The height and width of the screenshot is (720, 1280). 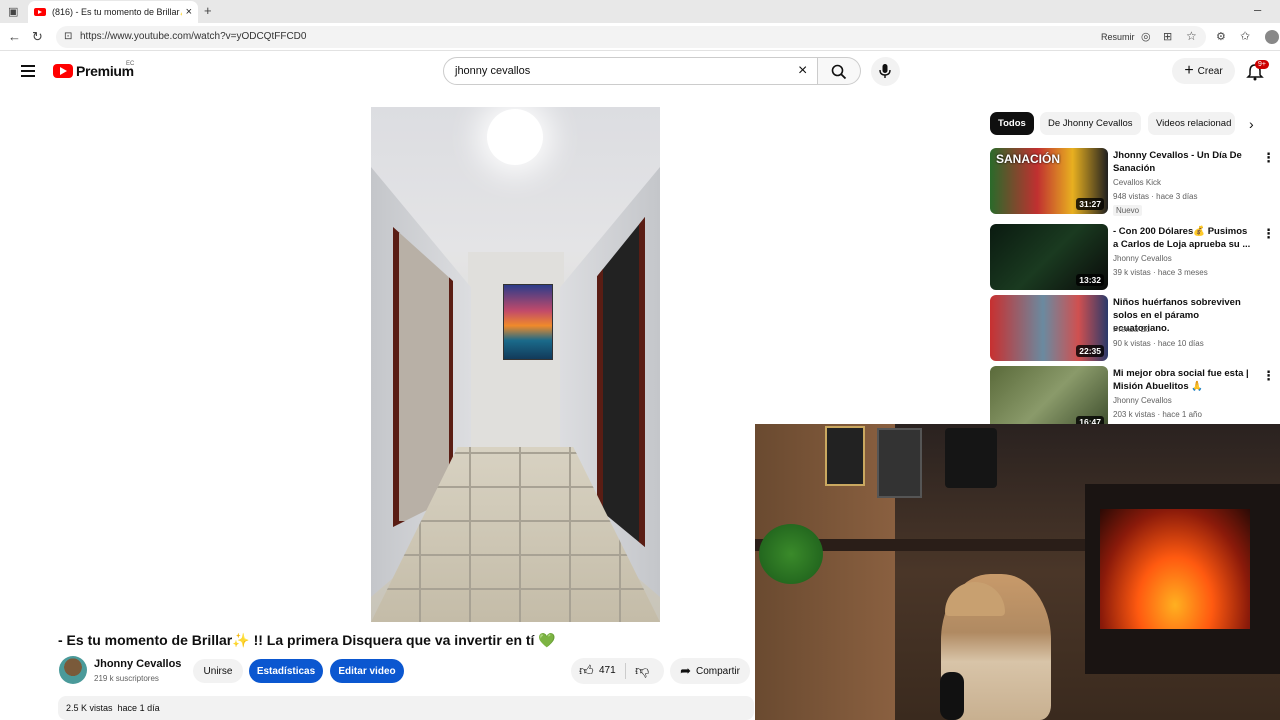 I want to click on join-button: Unirse, so click(x=218, y=671).